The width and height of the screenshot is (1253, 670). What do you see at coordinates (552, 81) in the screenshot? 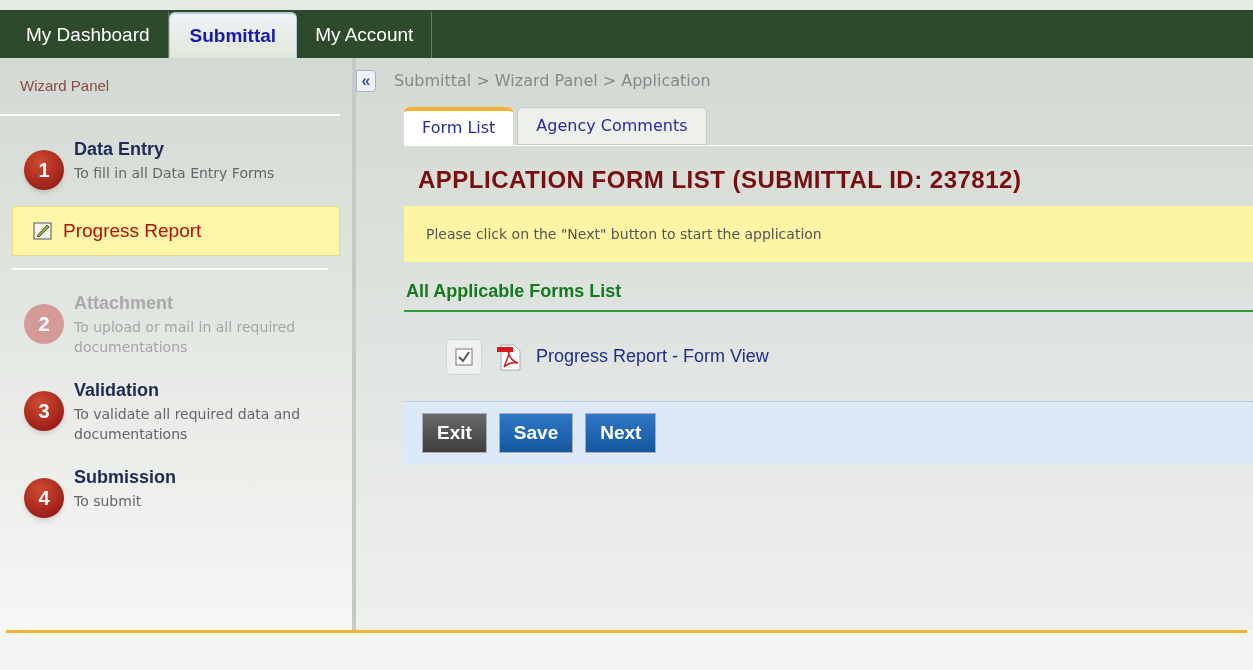
I see `breadcrumb: Submittal > Wizard Panel > Application` at bounding box center [552, 81].